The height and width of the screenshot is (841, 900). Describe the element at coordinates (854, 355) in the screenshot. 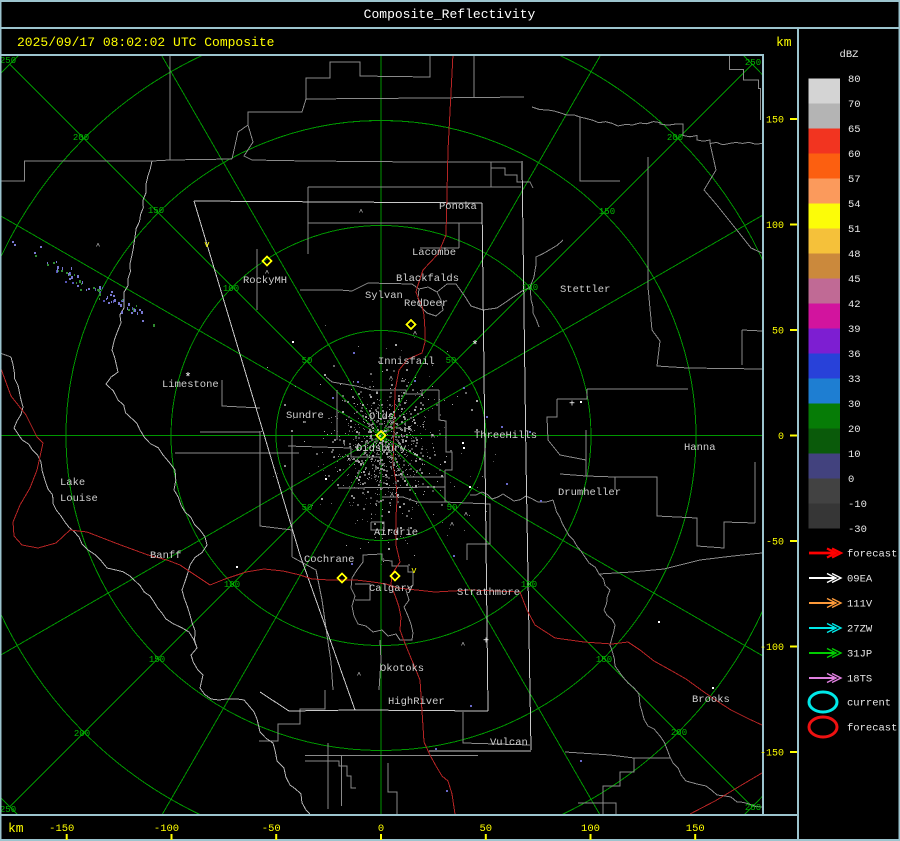

I see `svg-text: 36` at that location.